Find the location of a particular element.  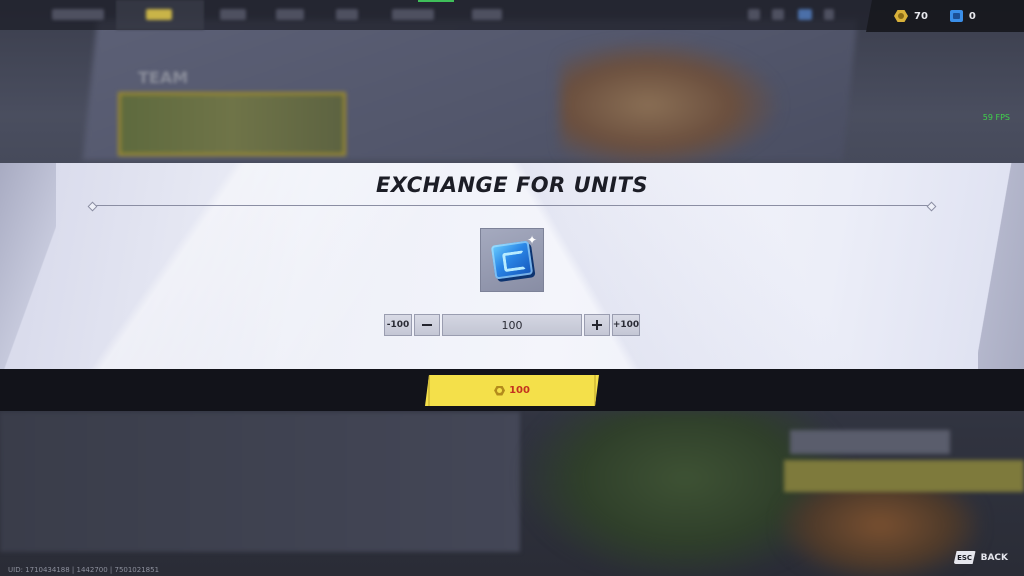

confirm-cost: 100 is located at coordinates (519, 390).